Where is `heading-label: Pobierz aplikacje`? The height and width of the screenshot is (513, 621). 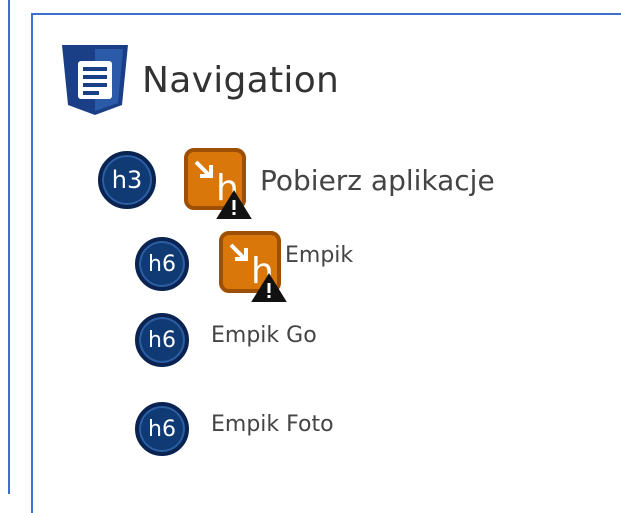
heading-label: Pobierz aplikacje is located at coordinates (377, 180).